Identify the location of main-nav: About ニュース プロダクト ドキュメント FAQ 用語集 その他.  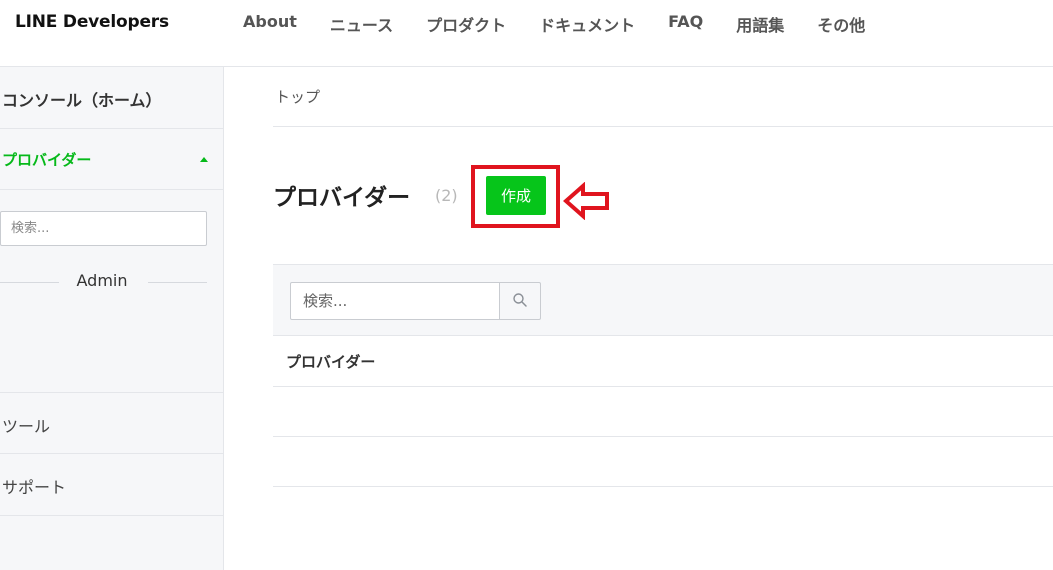
(570, 24).